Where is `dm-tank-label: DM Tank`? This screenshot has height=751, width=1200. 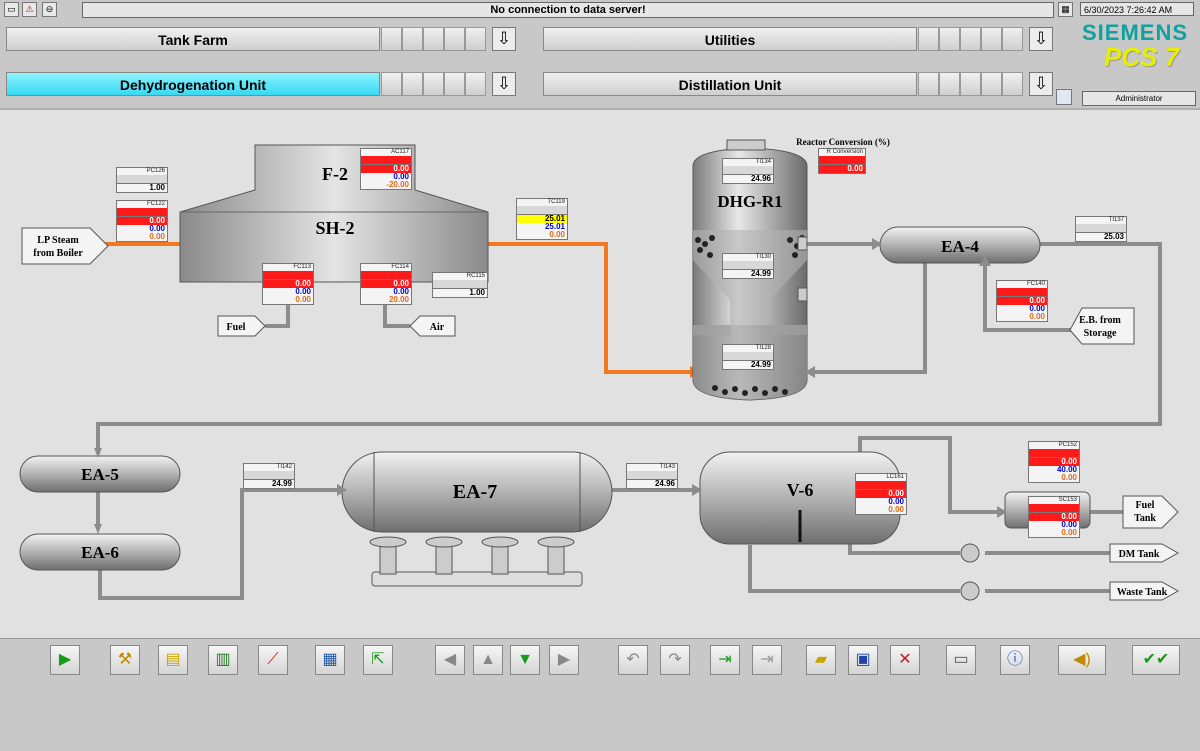
dm-tank-label: DM Tank is located at coordinates (1139, 554).